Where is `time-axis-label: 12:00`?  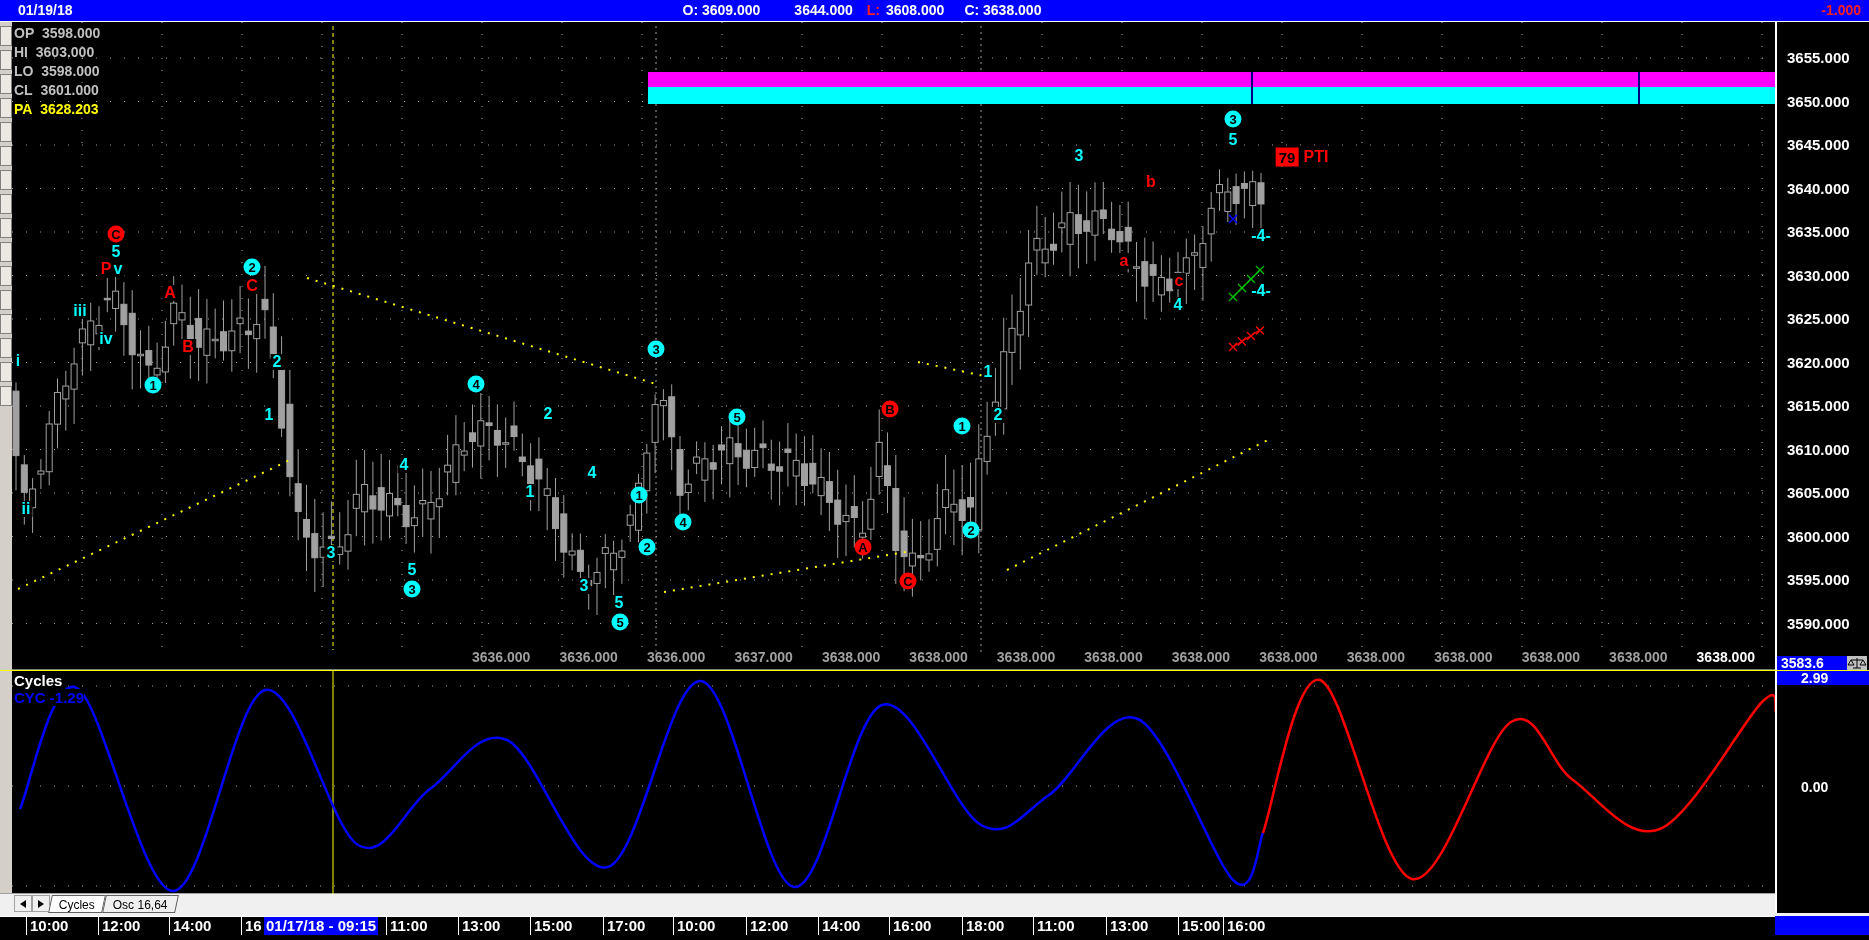 time-axis-label: 12:00 is located at coordinates (119, 926).